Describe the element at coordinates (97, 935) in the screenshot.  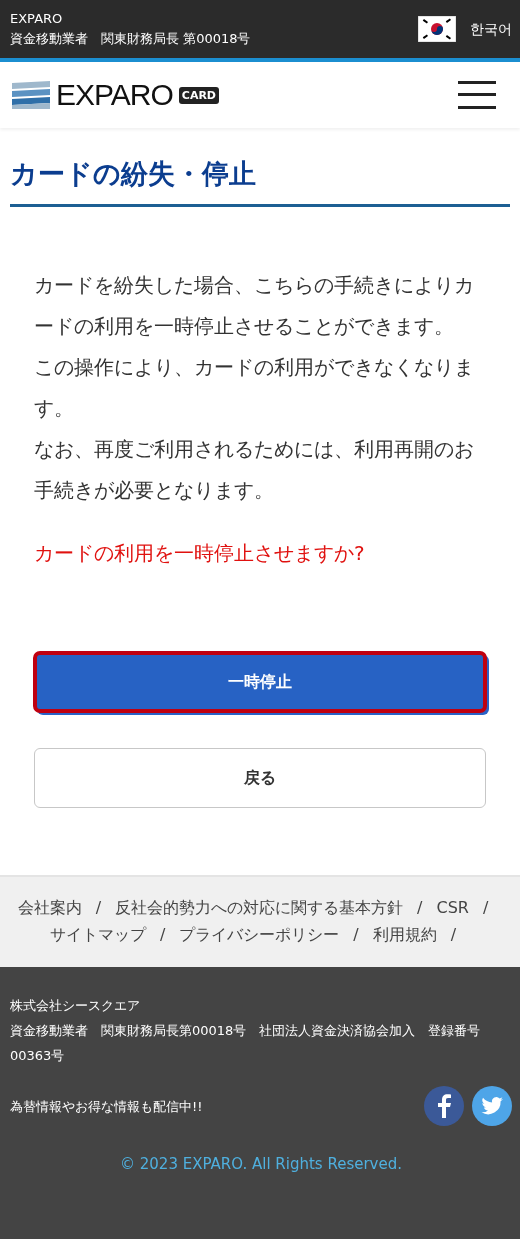
I see `footer-link: サイトマップ` at that location.